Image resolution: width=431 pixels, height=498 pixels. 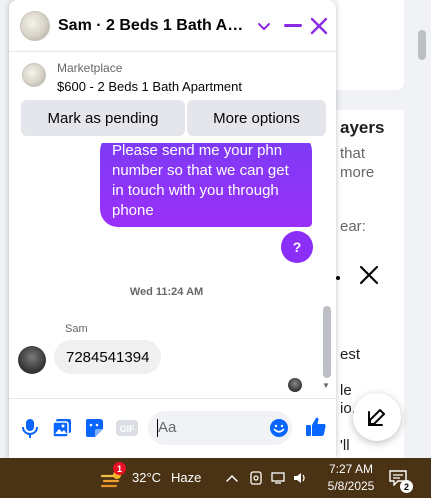 I want to click on chevron-down-icon, so click(x=264, y=26).